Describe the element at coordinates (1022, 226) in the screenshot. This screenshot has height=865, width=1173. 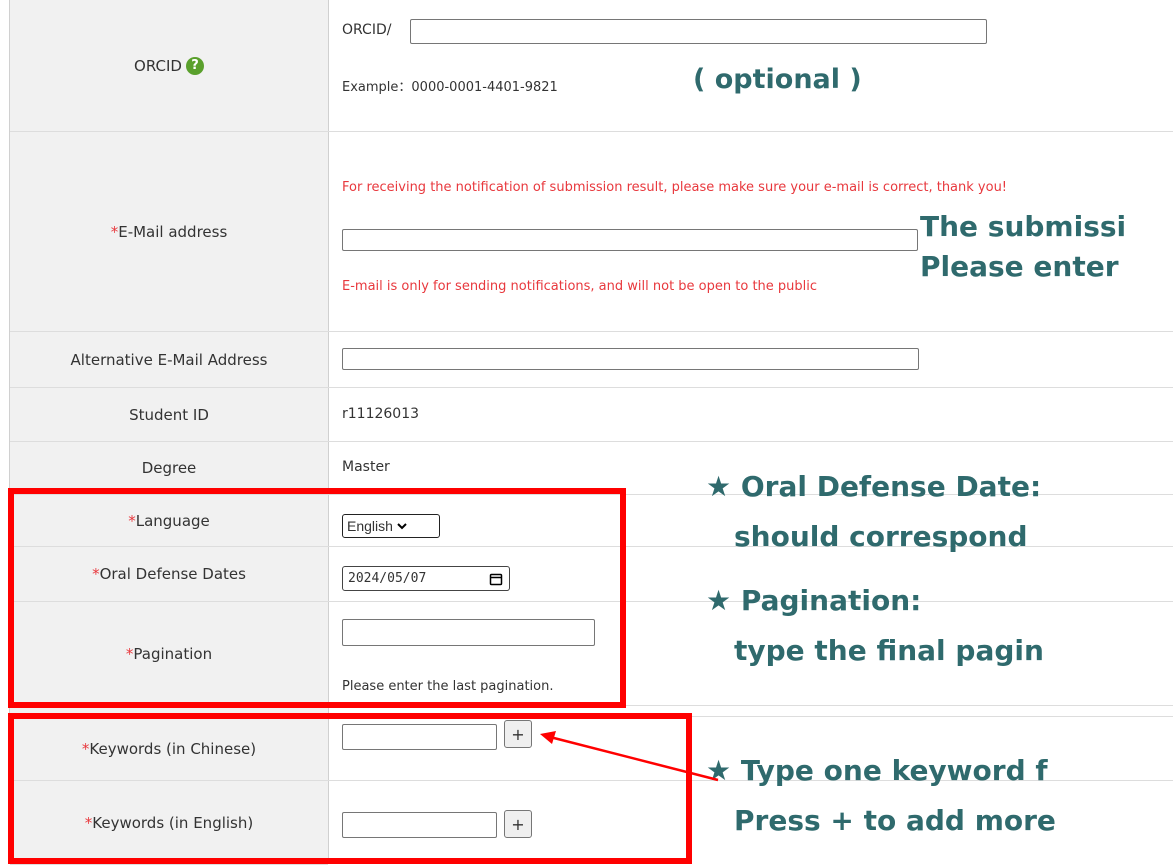
I see `email-annotation-1: The submissi` at that location.